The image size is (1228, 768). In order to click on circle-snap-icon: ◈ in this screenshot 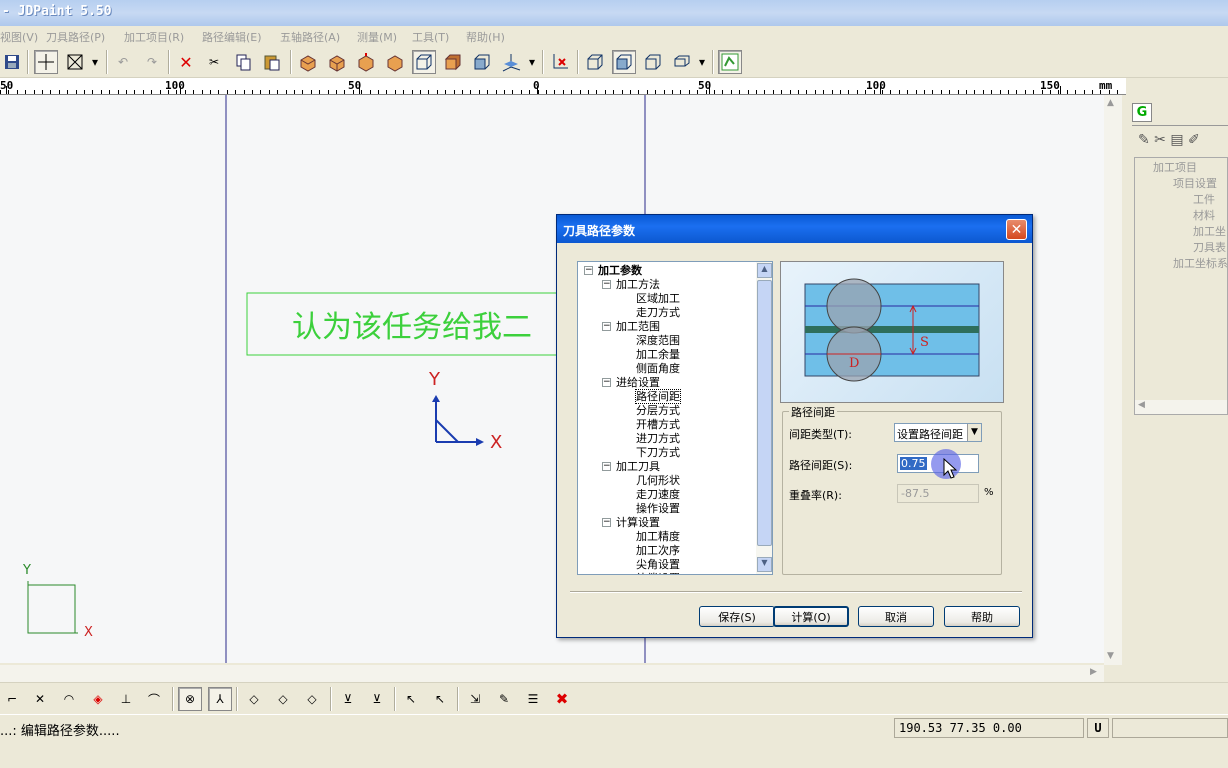, I will do `click(98, 699)`.